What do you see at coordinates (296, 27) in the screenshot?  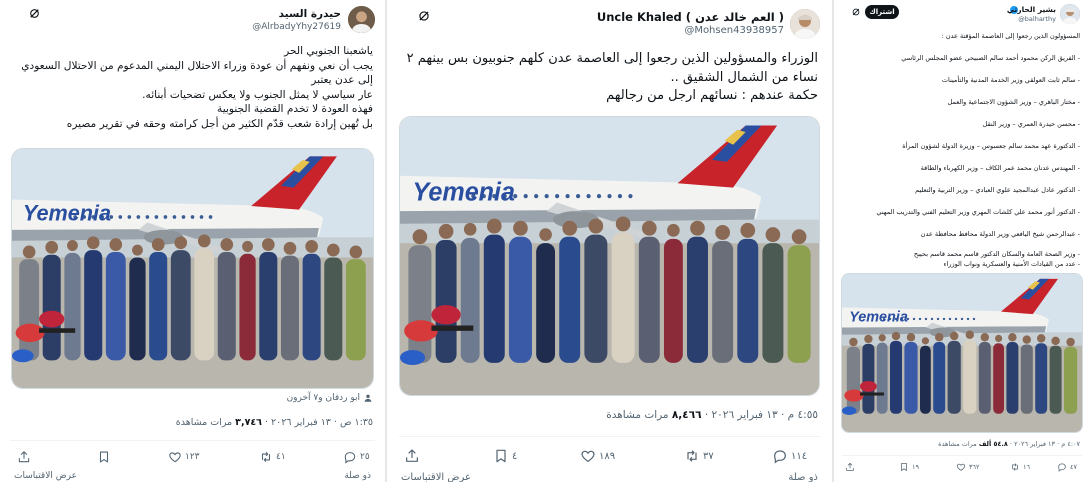 I see `author-handle: @AlrbadyYhy27619` at bounding box center [296, 27].